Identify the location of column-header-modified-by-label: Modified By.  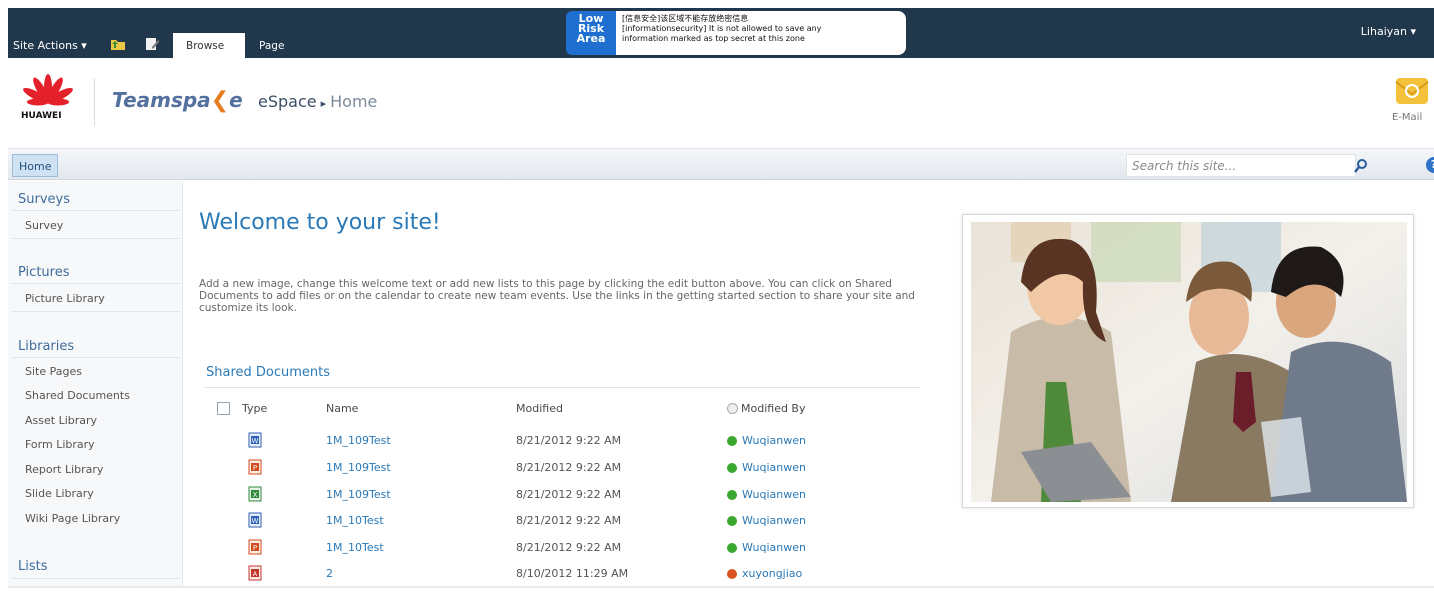
(773, 408).